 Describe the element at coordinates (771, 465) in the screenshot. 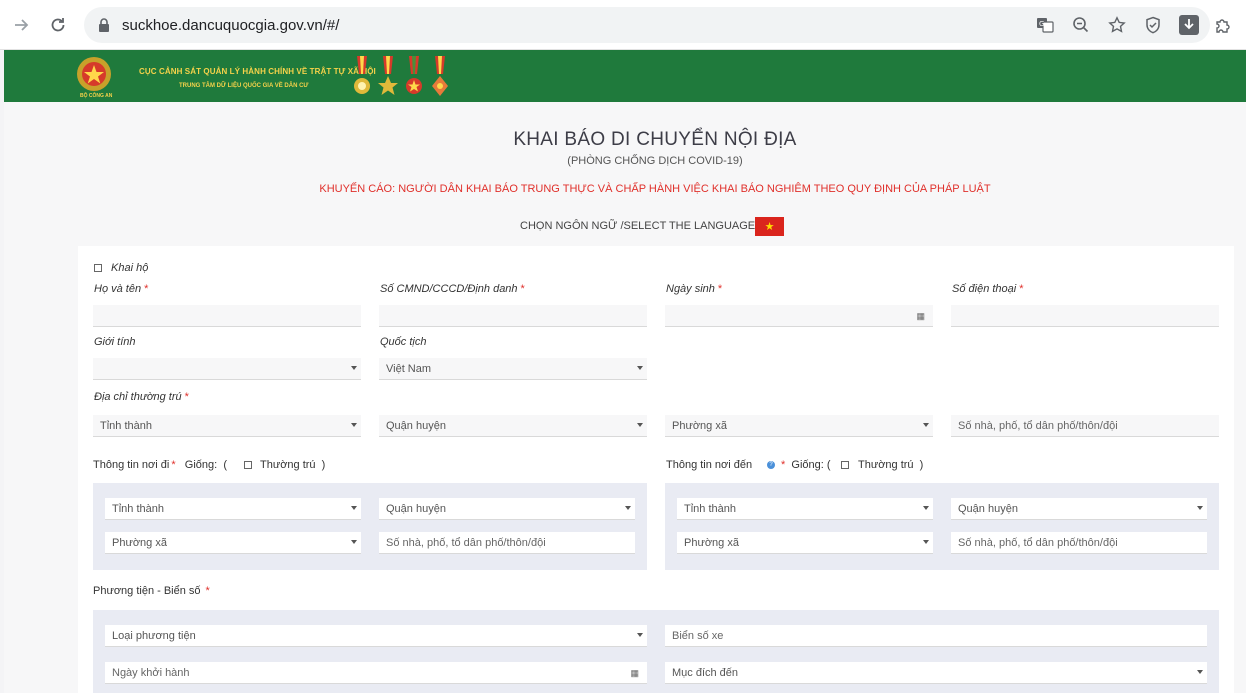

I see `info-icon: ?` at that location.